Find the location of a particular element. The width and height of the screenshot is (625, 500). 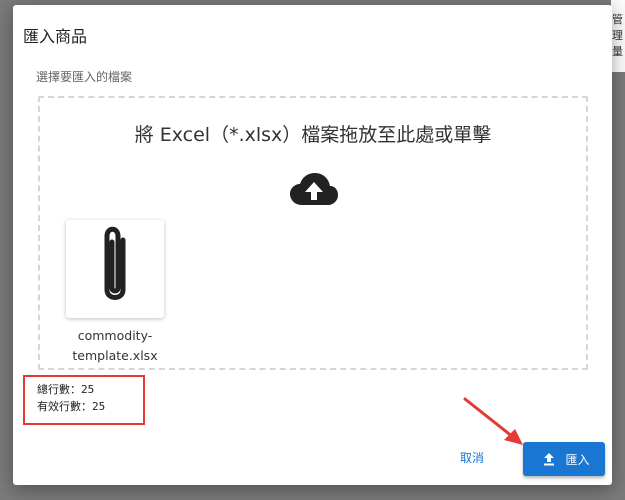

background-page-fragment: 管理 量 is located at coordinates (618, 36).